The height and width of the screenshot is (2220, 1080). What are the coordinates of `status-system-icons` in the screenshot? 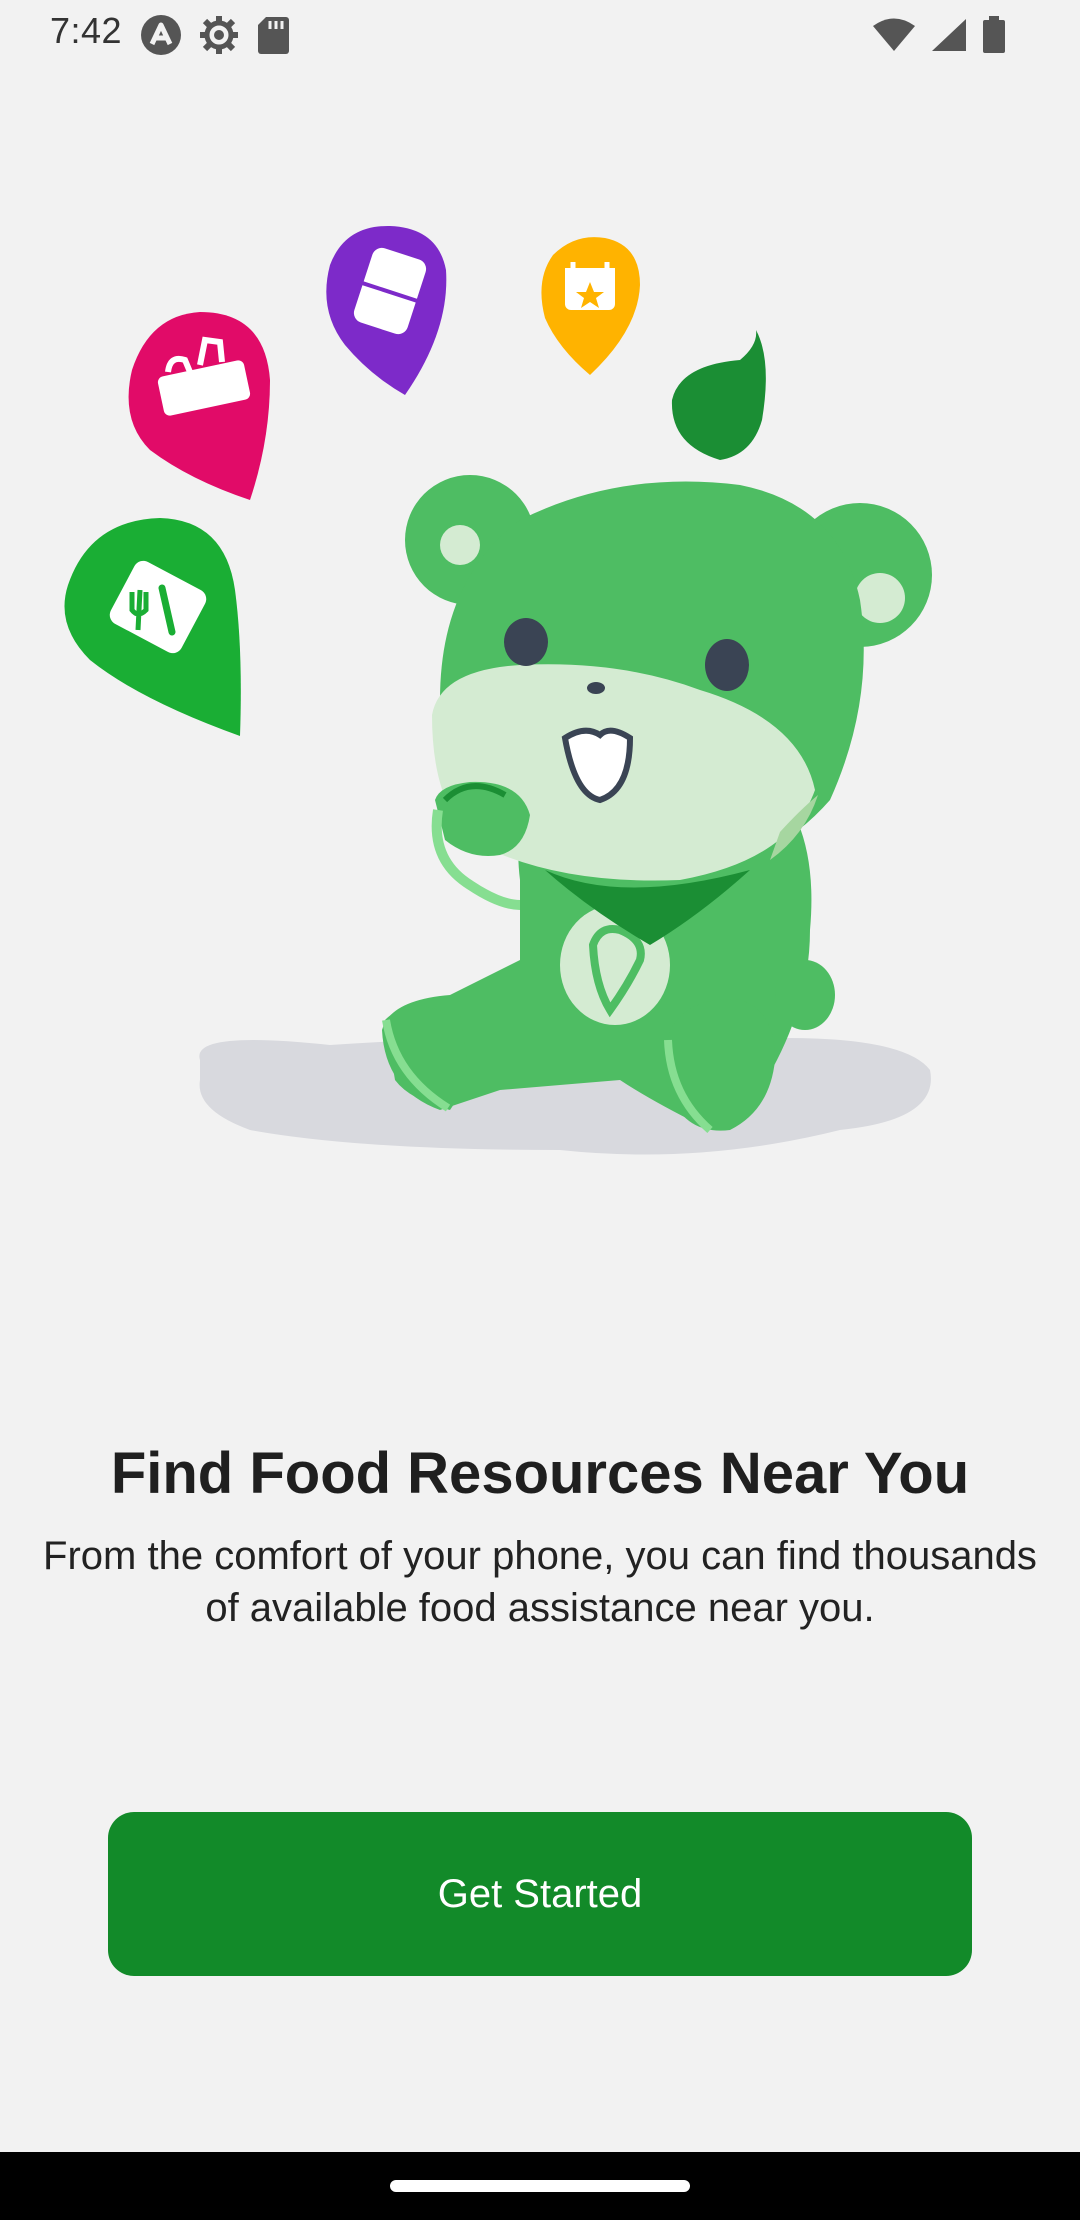 It's located at (939, 37).